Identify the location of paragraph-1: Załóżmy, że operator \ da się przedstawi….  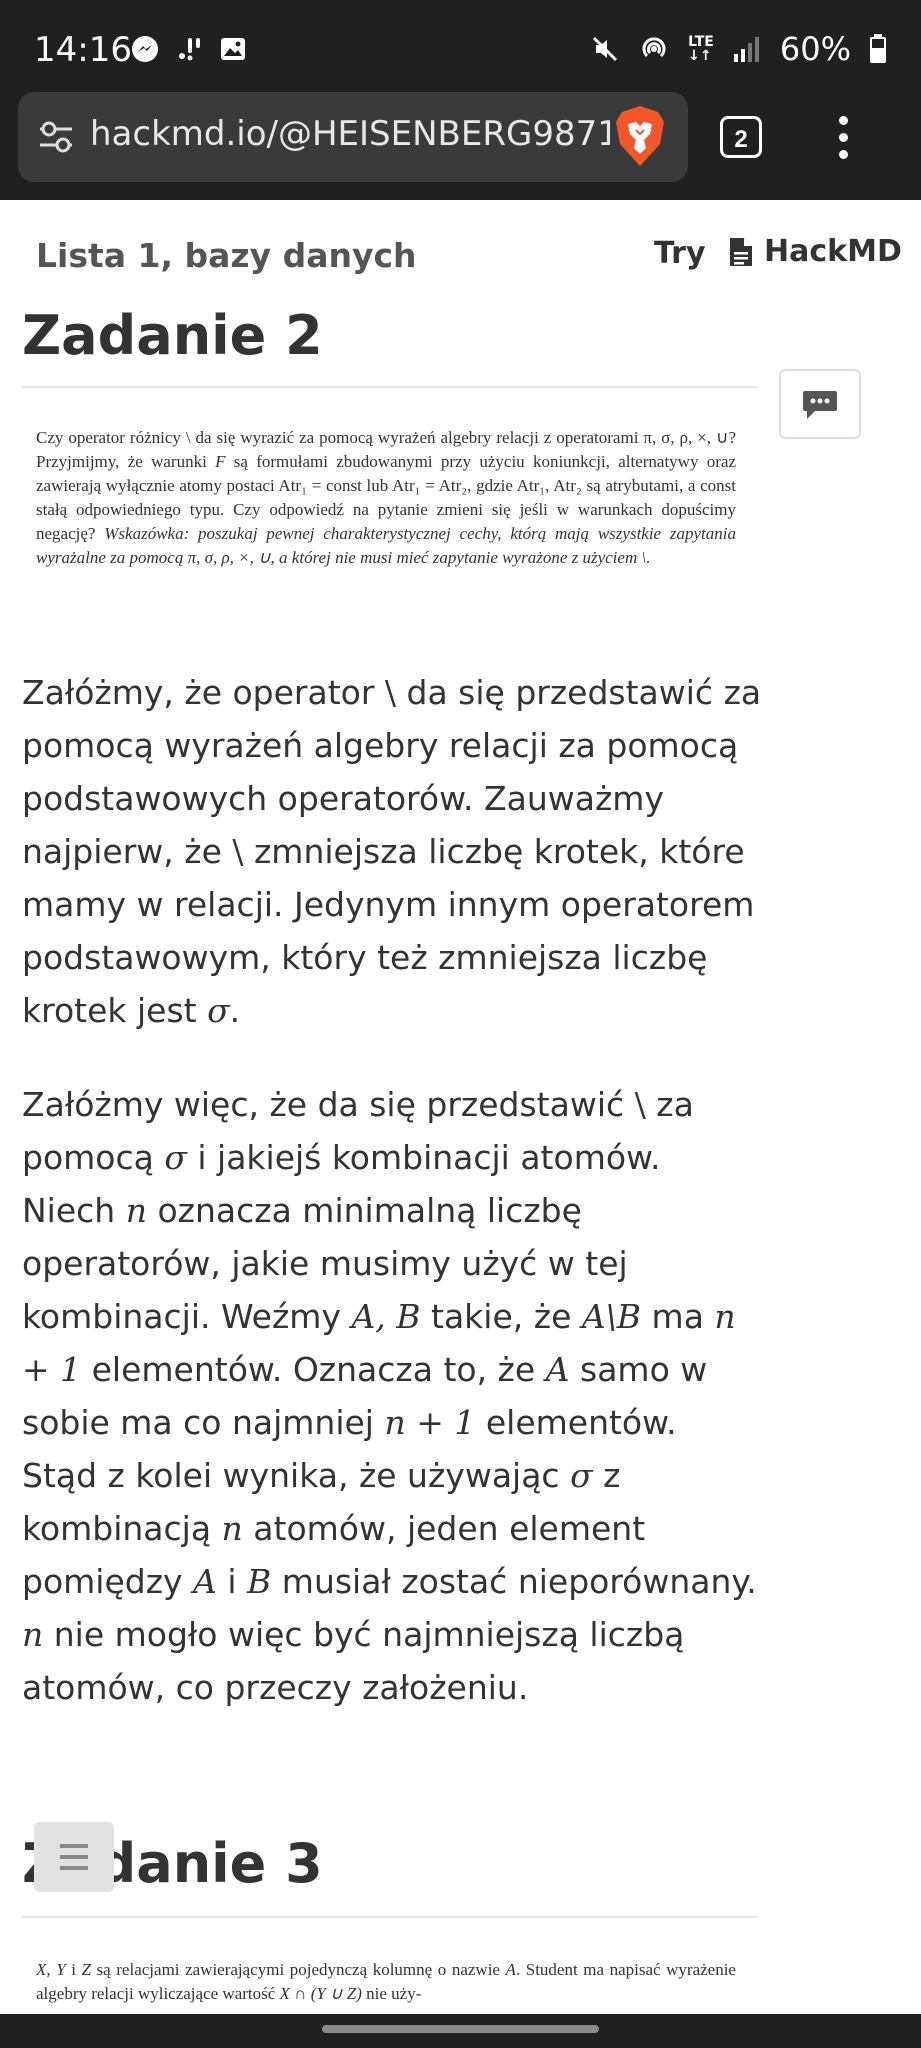
(392, 851).